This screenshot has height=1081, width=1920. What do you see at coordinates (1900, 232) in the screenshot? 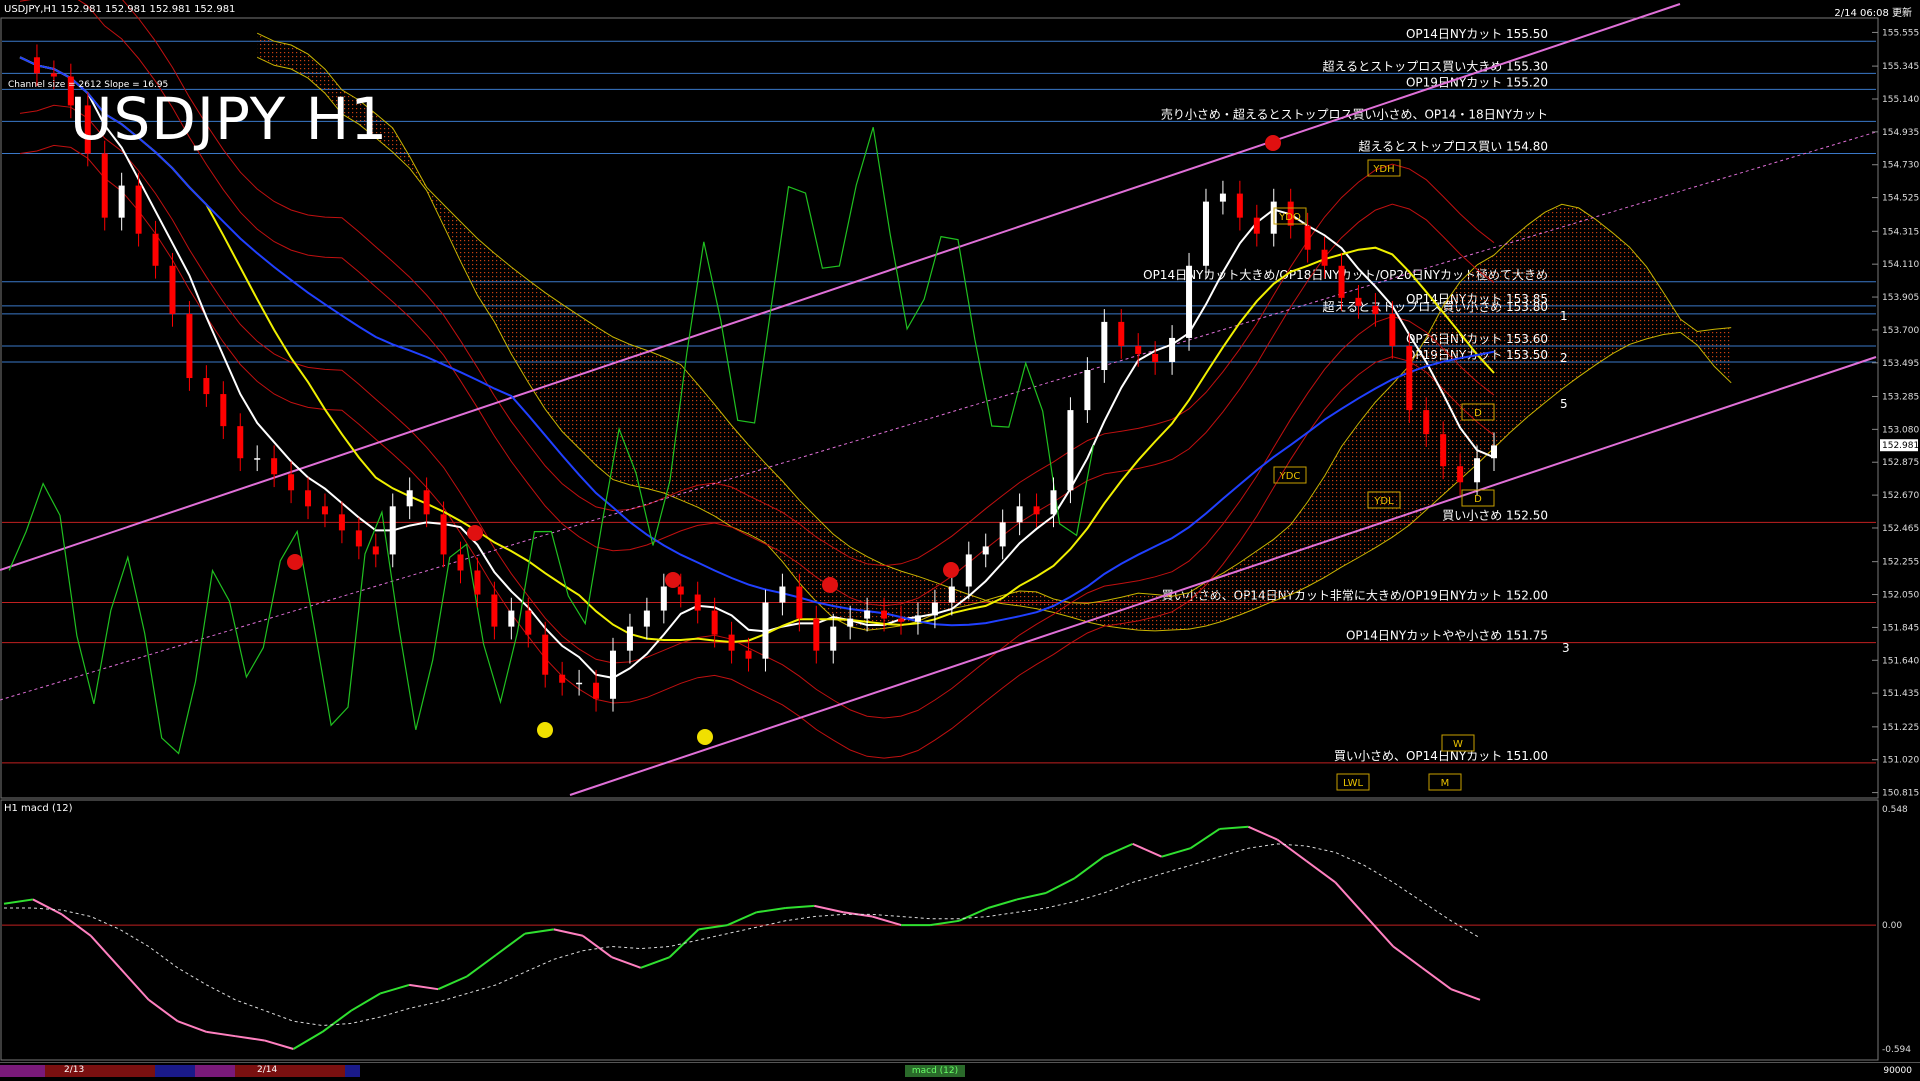
I see `y-tick-label: 154.315` at bounding box center [1900, 232].